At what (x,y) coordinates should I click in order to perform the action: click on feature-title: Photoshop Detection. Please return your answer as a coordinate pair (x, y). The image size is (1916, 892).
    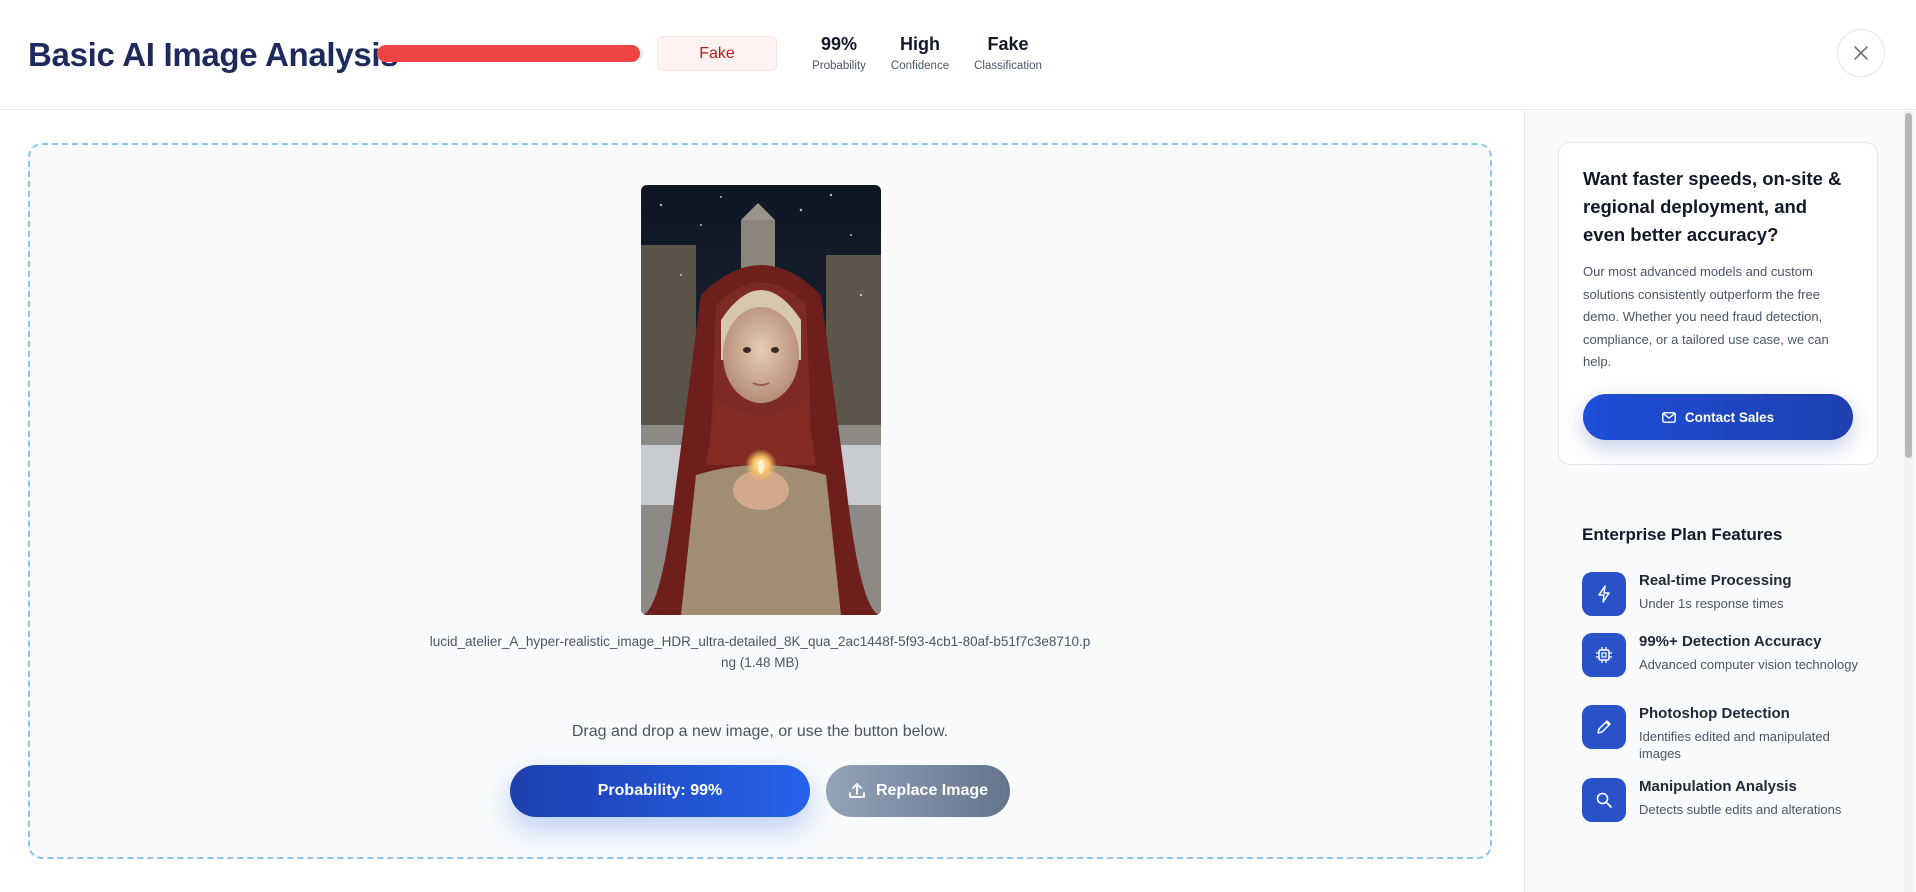
    Looking at the image, I should click on (1714, 713).